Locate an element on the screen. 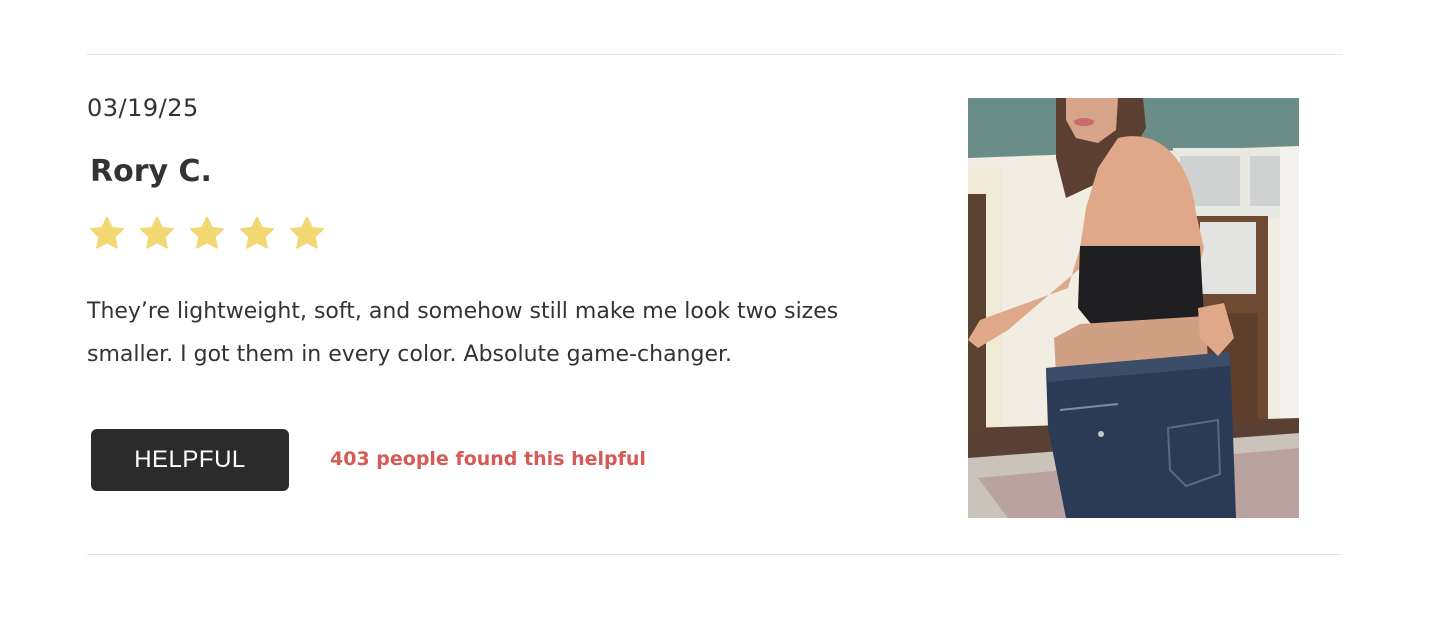  helpful-button: HELPFUL is located at coordinates (190, 460).